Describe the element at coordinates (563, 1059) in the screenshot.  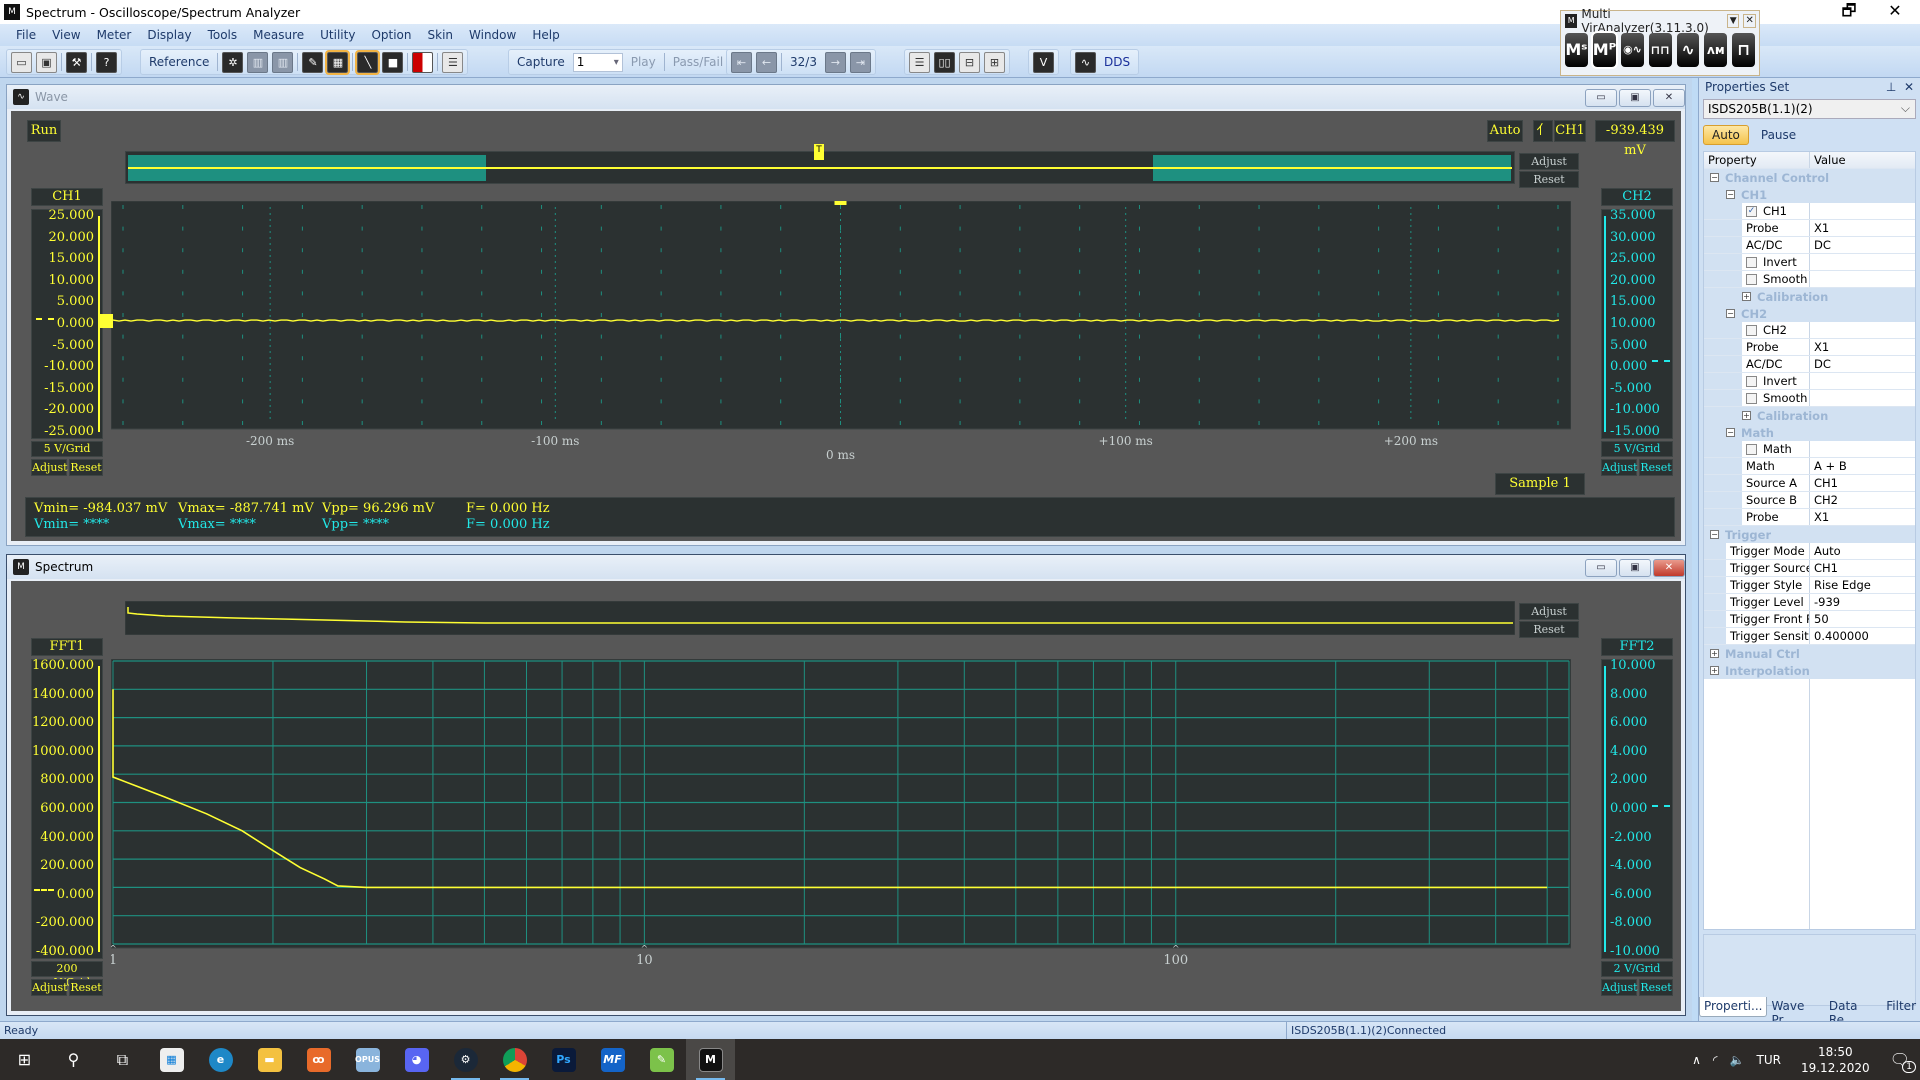
I see `photoshop-icon: Ps` at that location.